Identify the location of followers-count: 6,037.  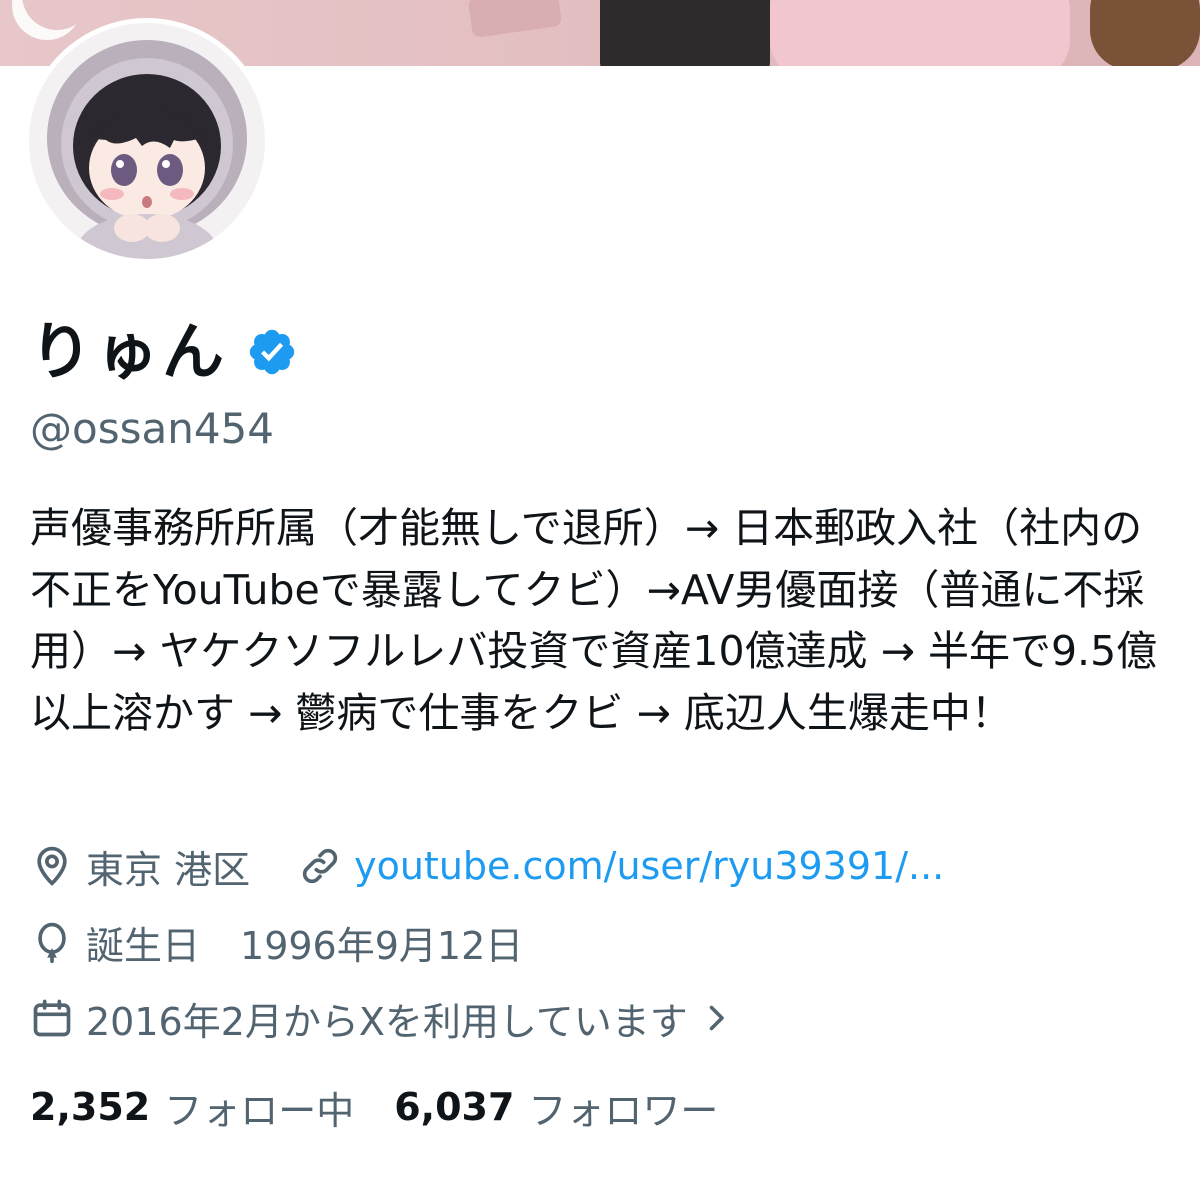
(454, 1107).